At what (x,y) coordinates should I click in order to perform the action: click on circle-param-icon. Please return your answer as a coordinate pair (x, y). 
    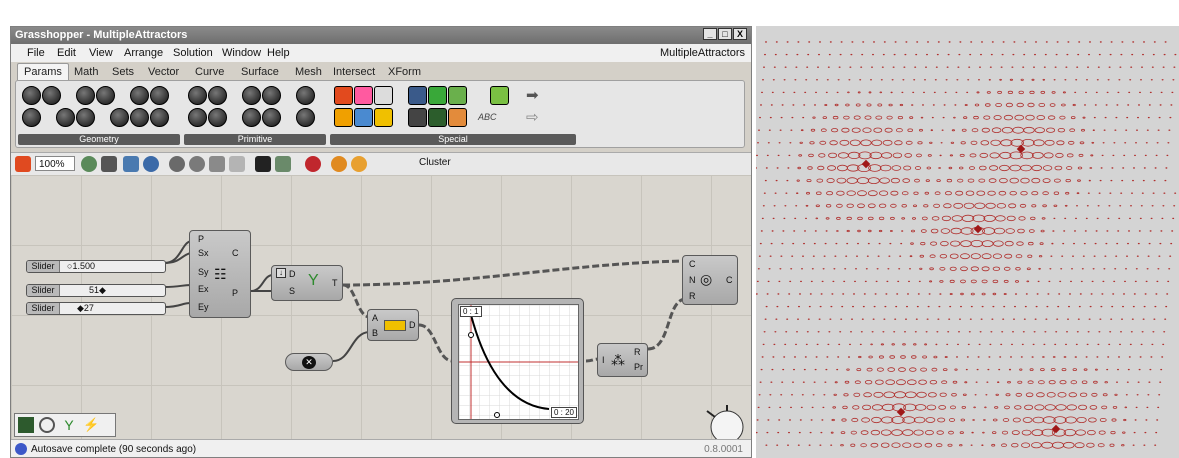
    Looking at the image, I should click on (85, 95).